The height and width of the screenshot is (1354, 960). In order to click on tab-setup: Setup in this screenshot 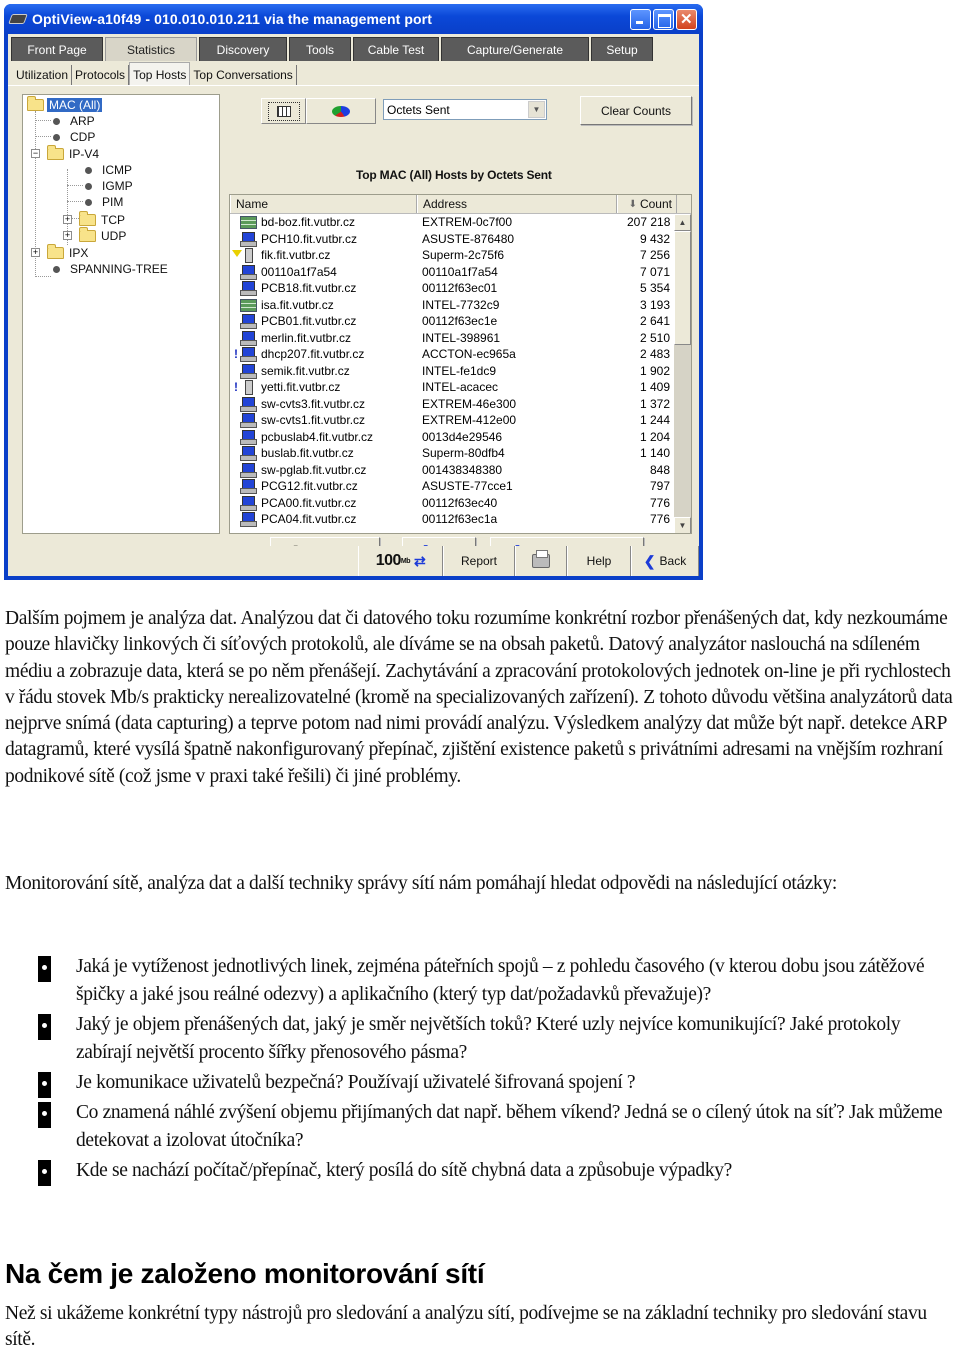, I will do `click(622, 49)`.